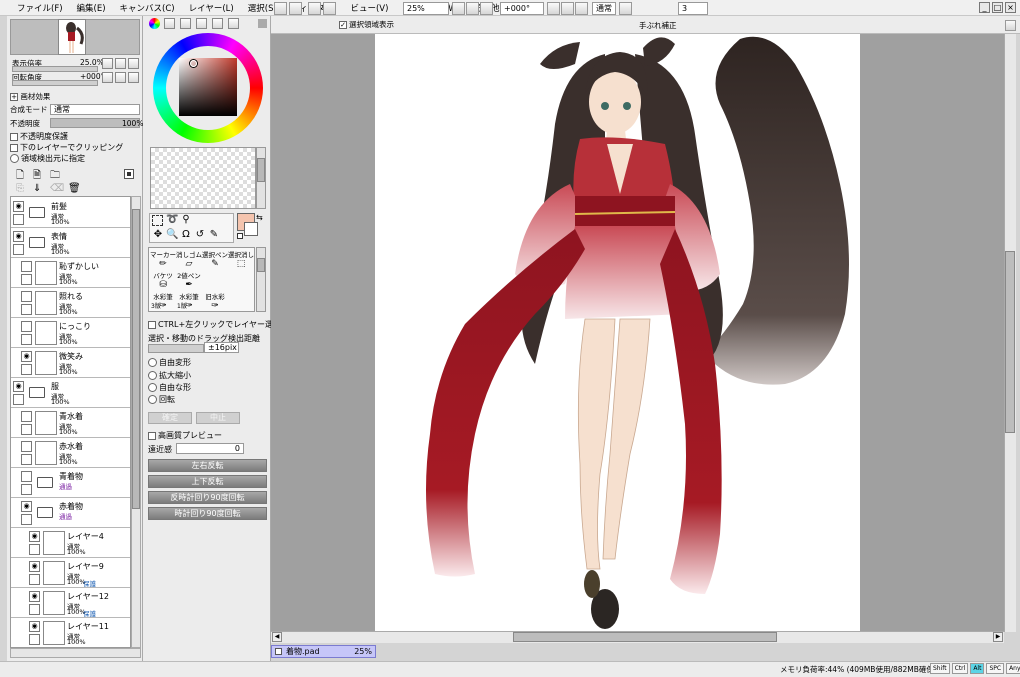 The width and height of the screenshot is (1020, 677). Describe the element at coordinates (215, 301) in the screenshot. I see `brush-slot: 旧水彩 ✑` at that location.